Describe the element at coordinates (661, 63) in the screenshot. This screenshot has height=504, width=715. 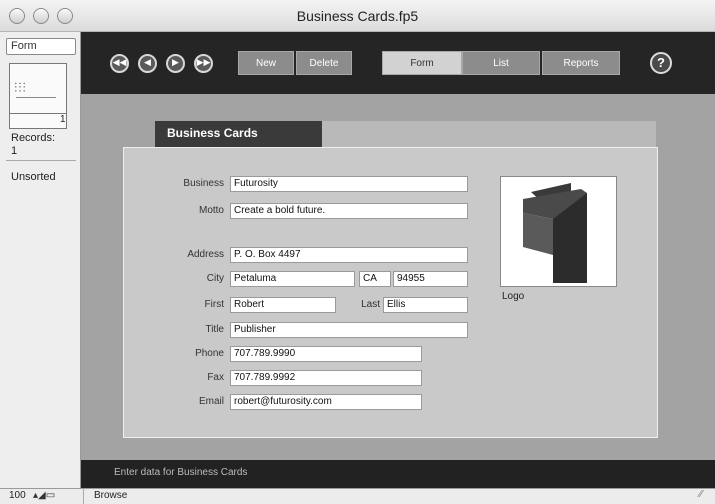
I see `help-button: ?` at that location.